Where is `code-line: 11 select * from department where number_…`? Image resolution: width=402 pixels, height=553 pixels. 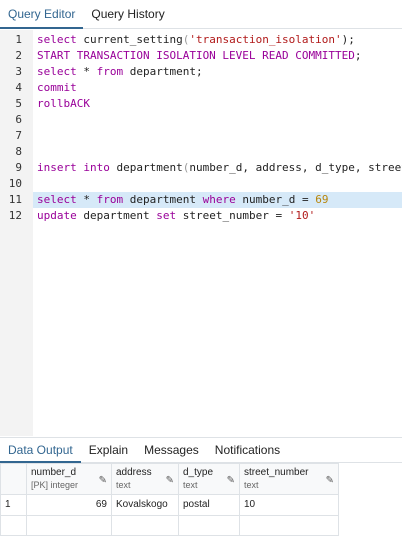
code-line: 11 select * from department where number_… is located at coordinates (201, 200).